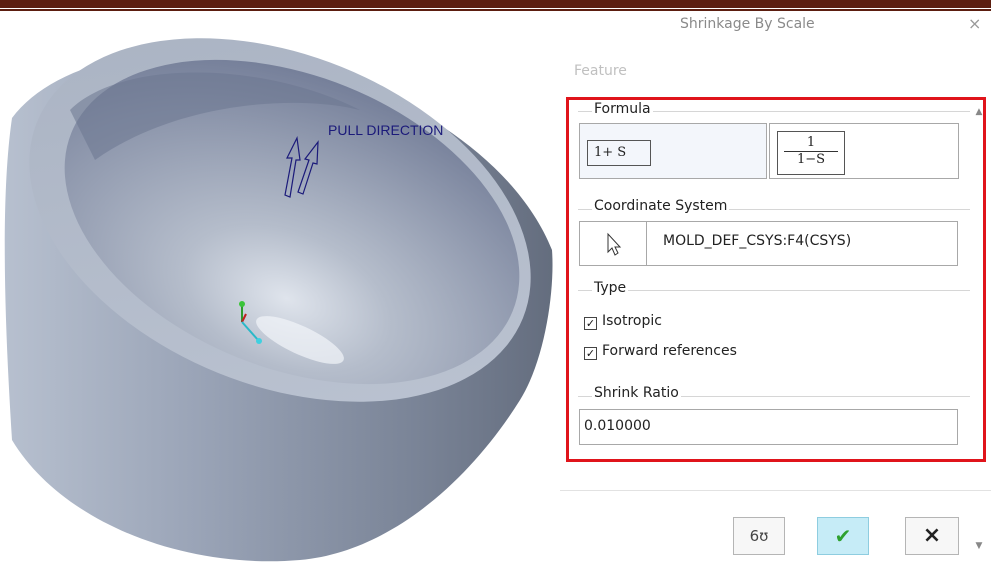 This screenshot has height=568, width=991. What do you see at coordinates (632, 321) in the screenshot?
I see `isotropic-label: Isotropic` at bounding box center [632, 321].